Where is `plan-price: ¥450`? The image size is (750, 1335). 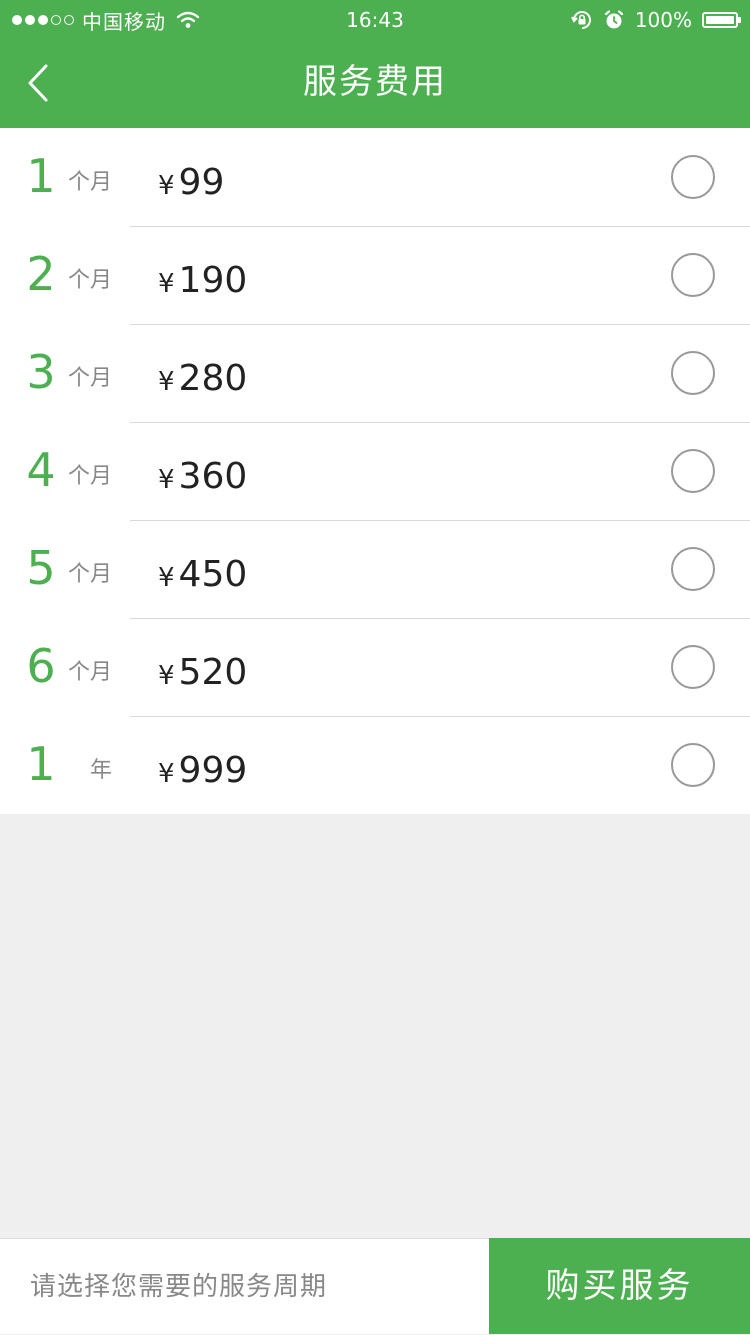 plan-price: ¥450 is located at coordinates (202, 578).